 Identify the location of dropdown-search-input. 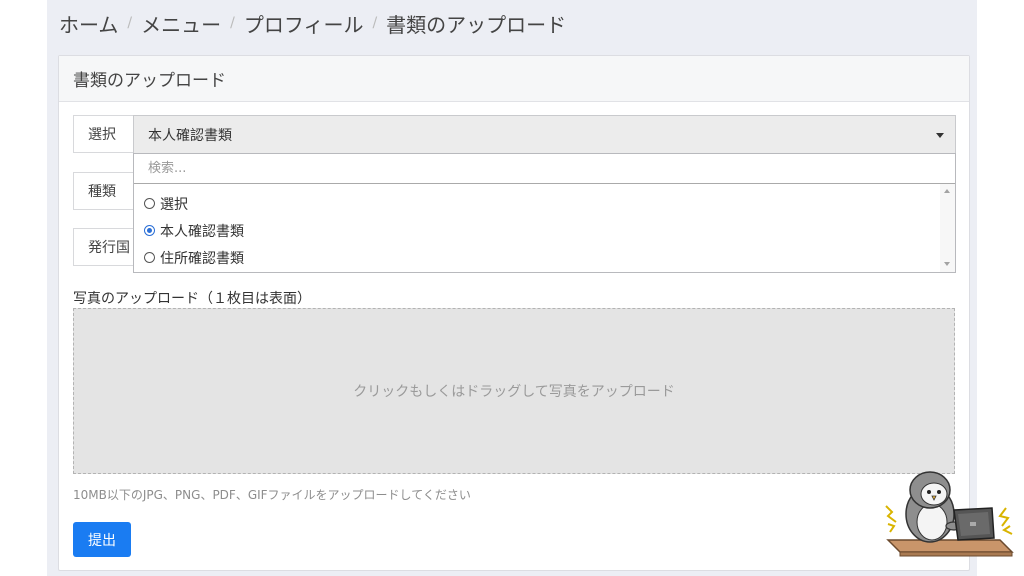
(544, 169).